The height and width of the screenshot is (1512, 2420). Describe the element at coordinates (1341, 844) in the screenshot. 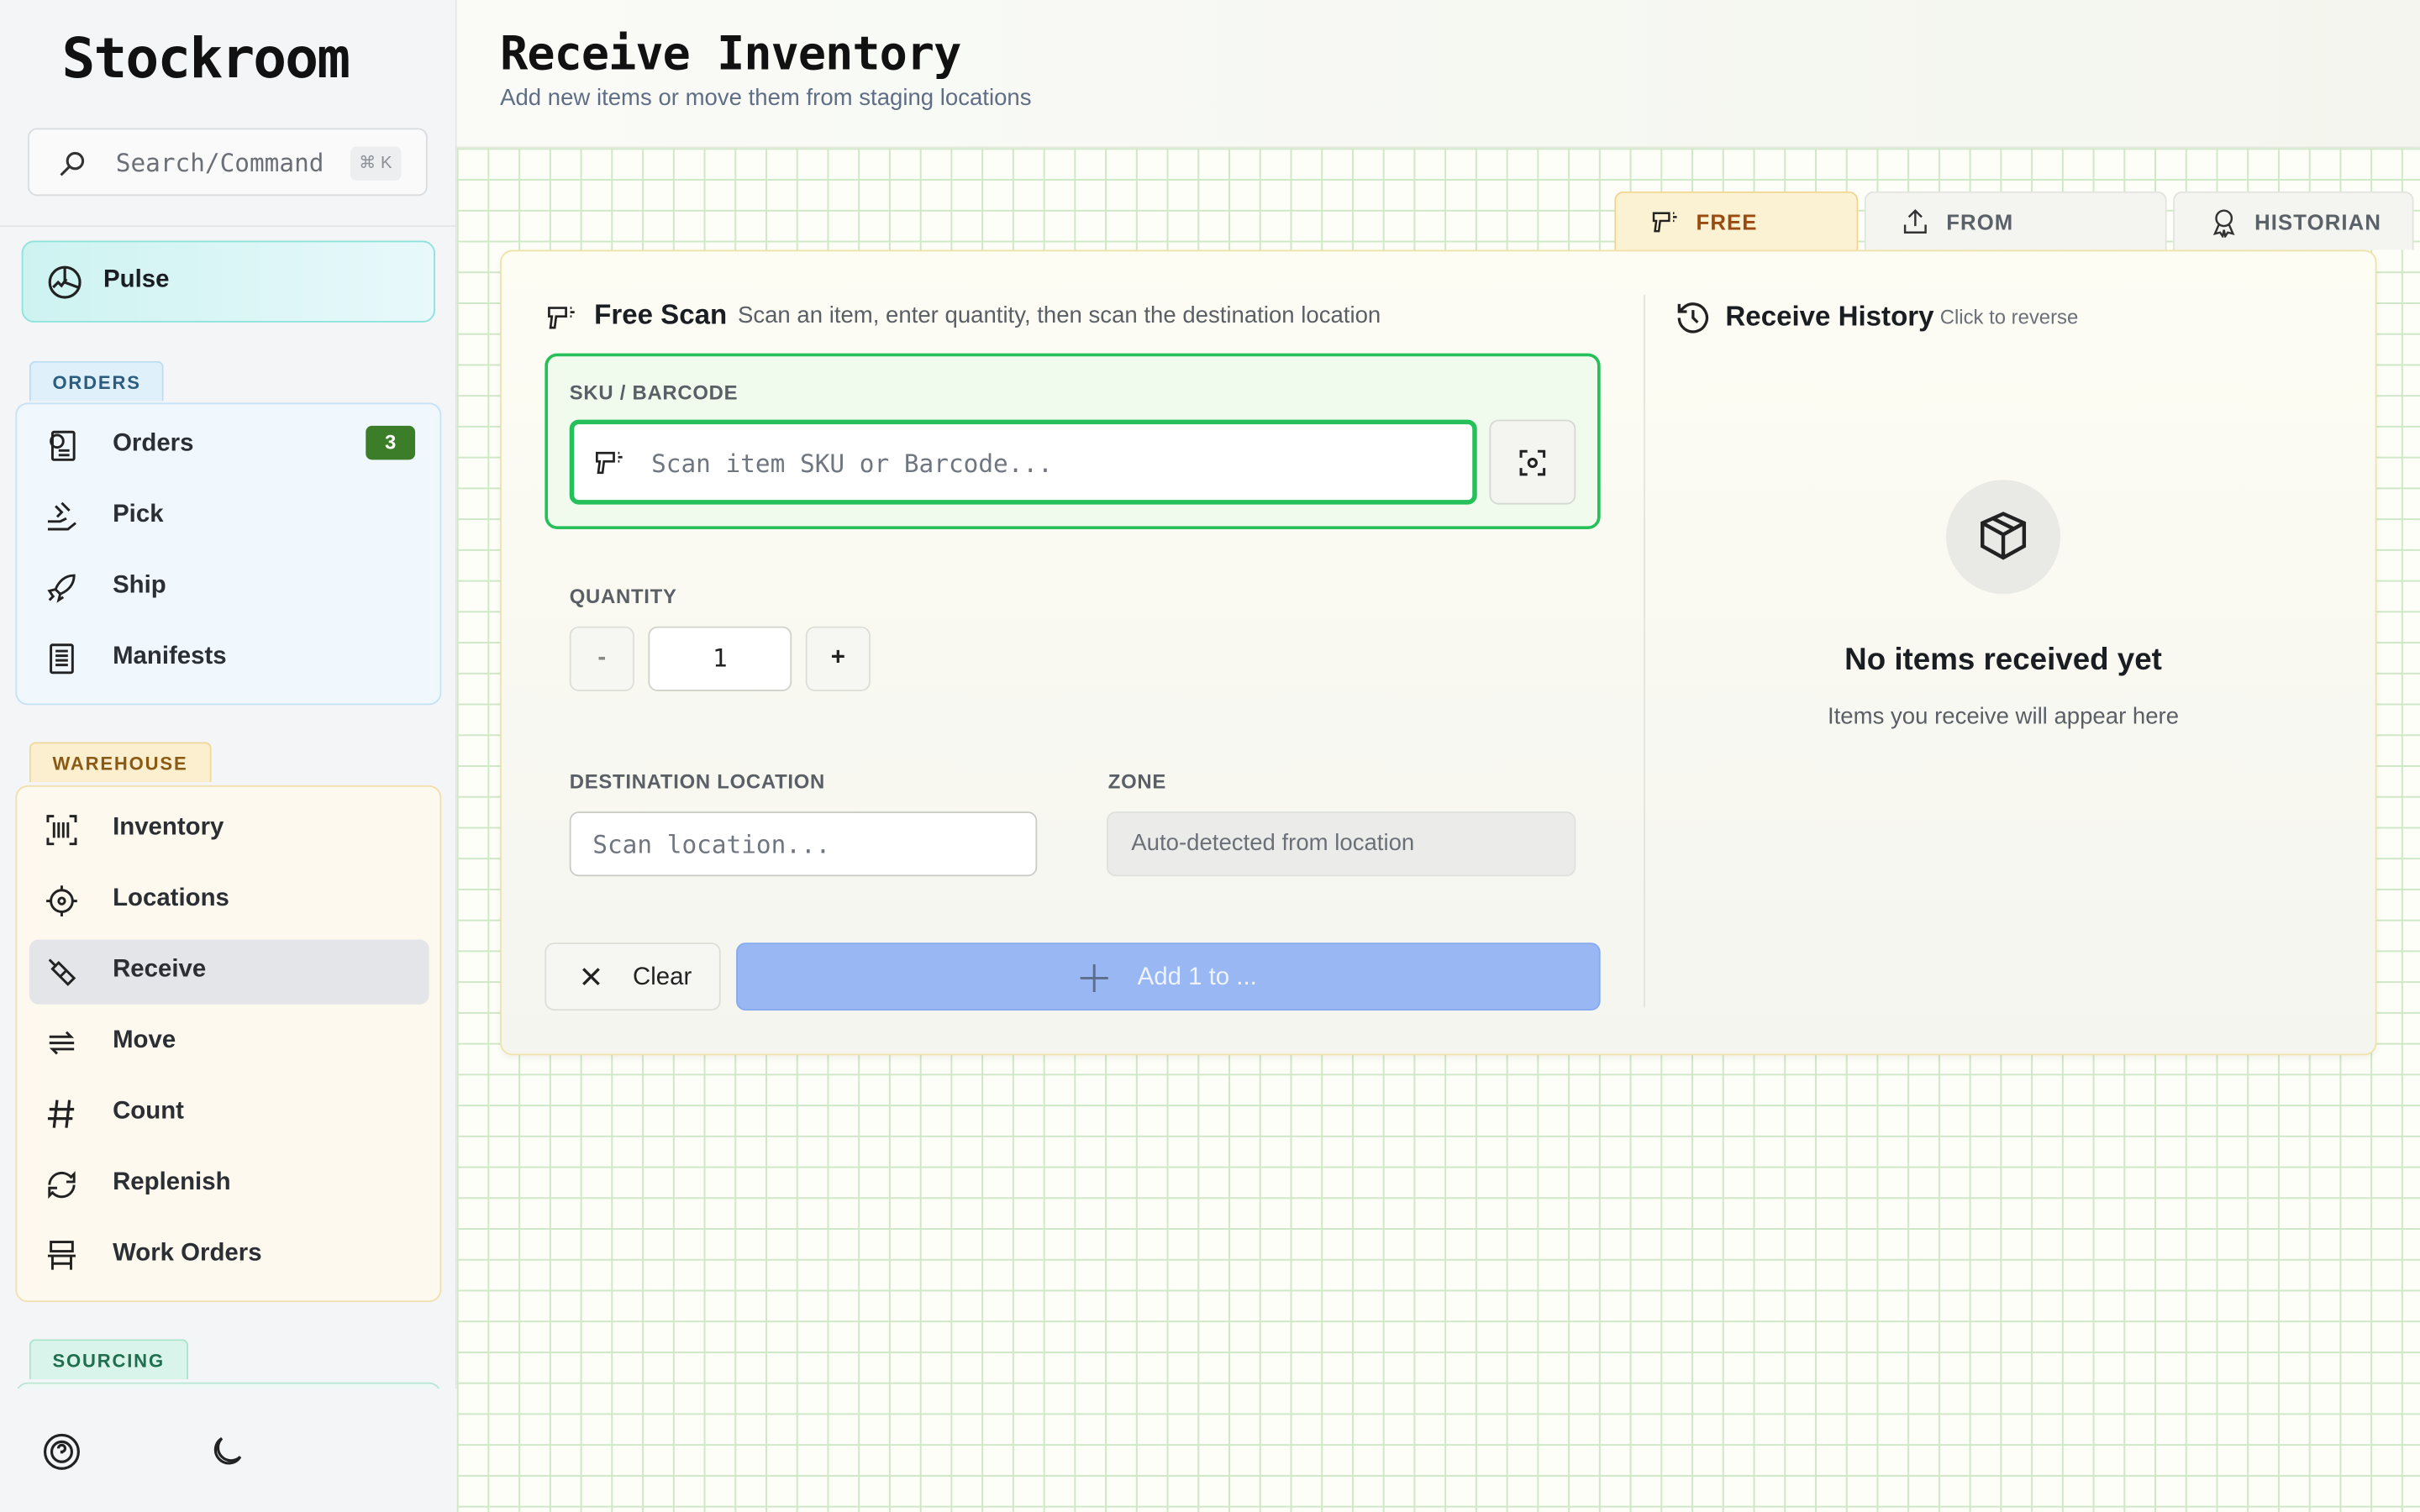

I see `zone-field: Auto-detected from location` at that location.